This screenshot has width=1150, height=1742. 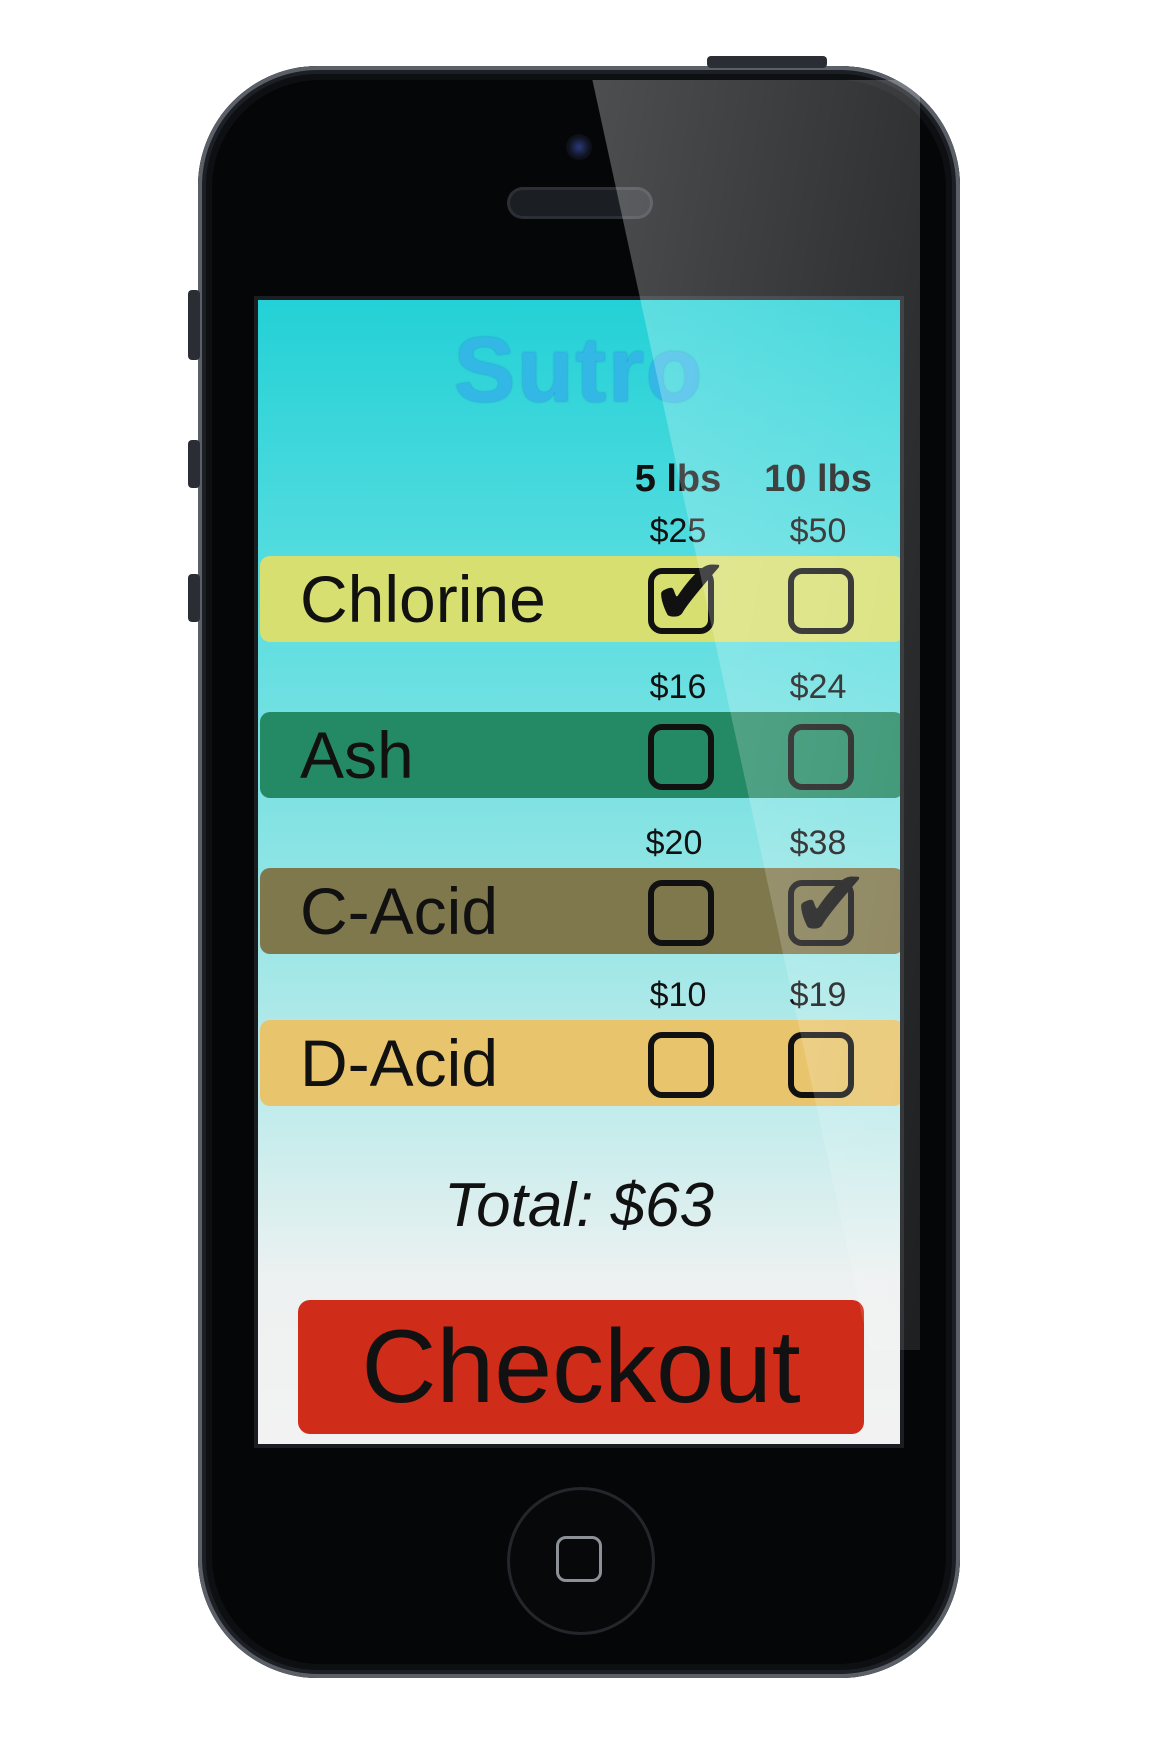 I want to click on earpiece-speaker, so click(x=580, y=203).